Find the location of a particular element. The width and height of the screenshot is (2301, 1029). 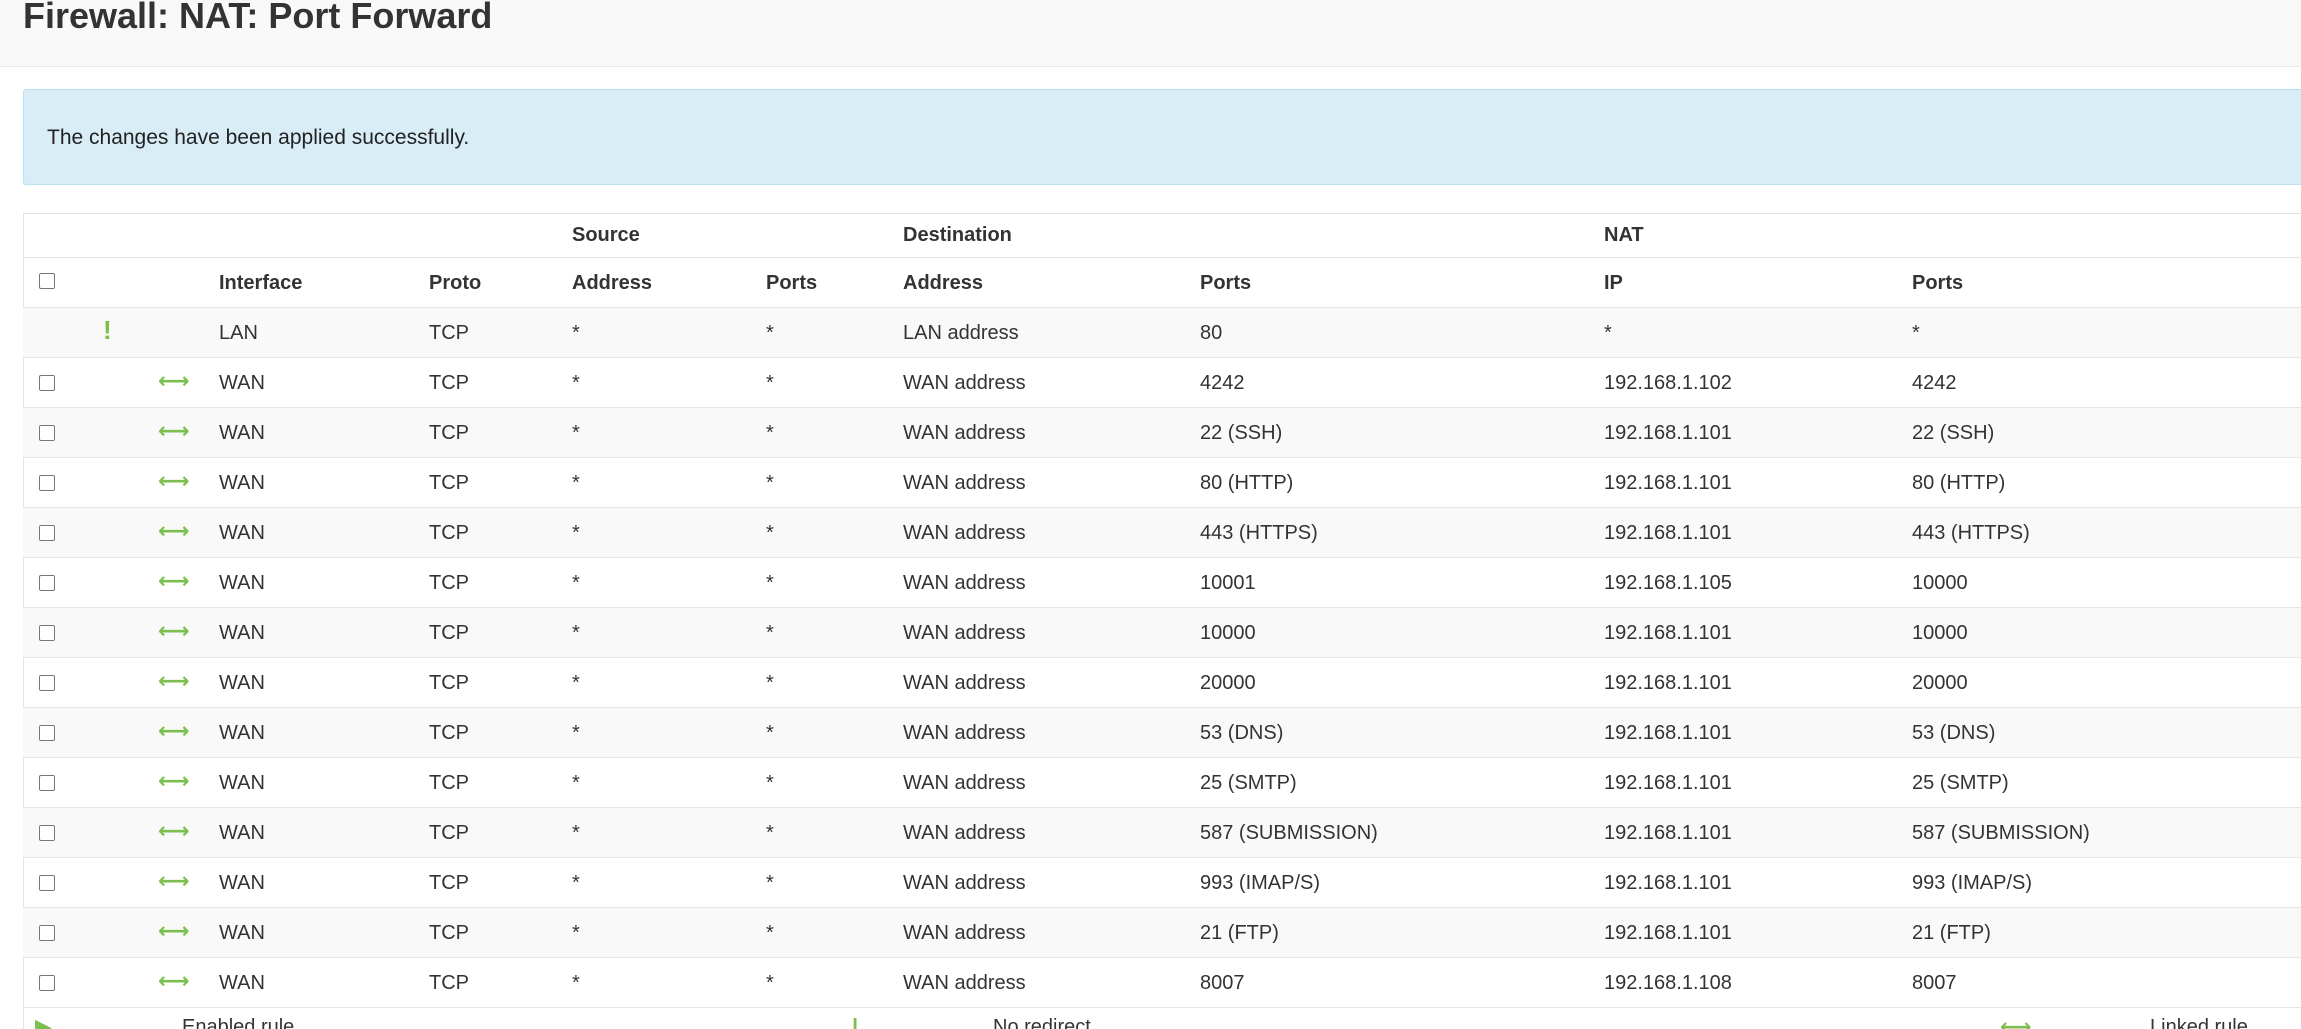

row-destination-ports: 21 (FTP) is located at coordinates (1239, 933).